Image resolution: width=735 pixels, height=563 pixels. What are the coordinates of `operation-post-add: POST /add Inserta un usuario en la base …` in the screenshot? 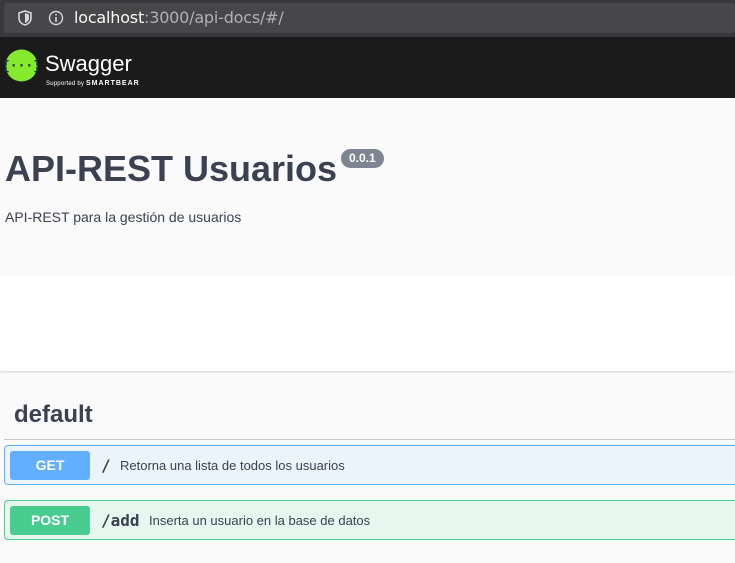 It's located at (369, 520).